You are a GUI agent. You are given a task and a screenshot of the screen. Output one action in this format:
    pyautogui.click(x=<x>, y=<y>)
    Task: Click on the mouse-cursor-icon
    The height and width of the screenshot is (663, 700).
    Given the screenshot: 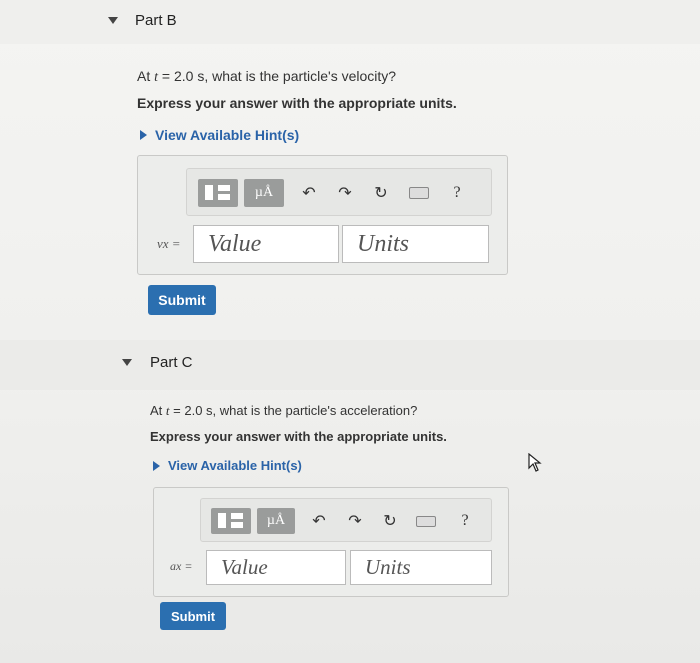 What is the action you would take?
    pyautogui.click(x=535, y=465)
    